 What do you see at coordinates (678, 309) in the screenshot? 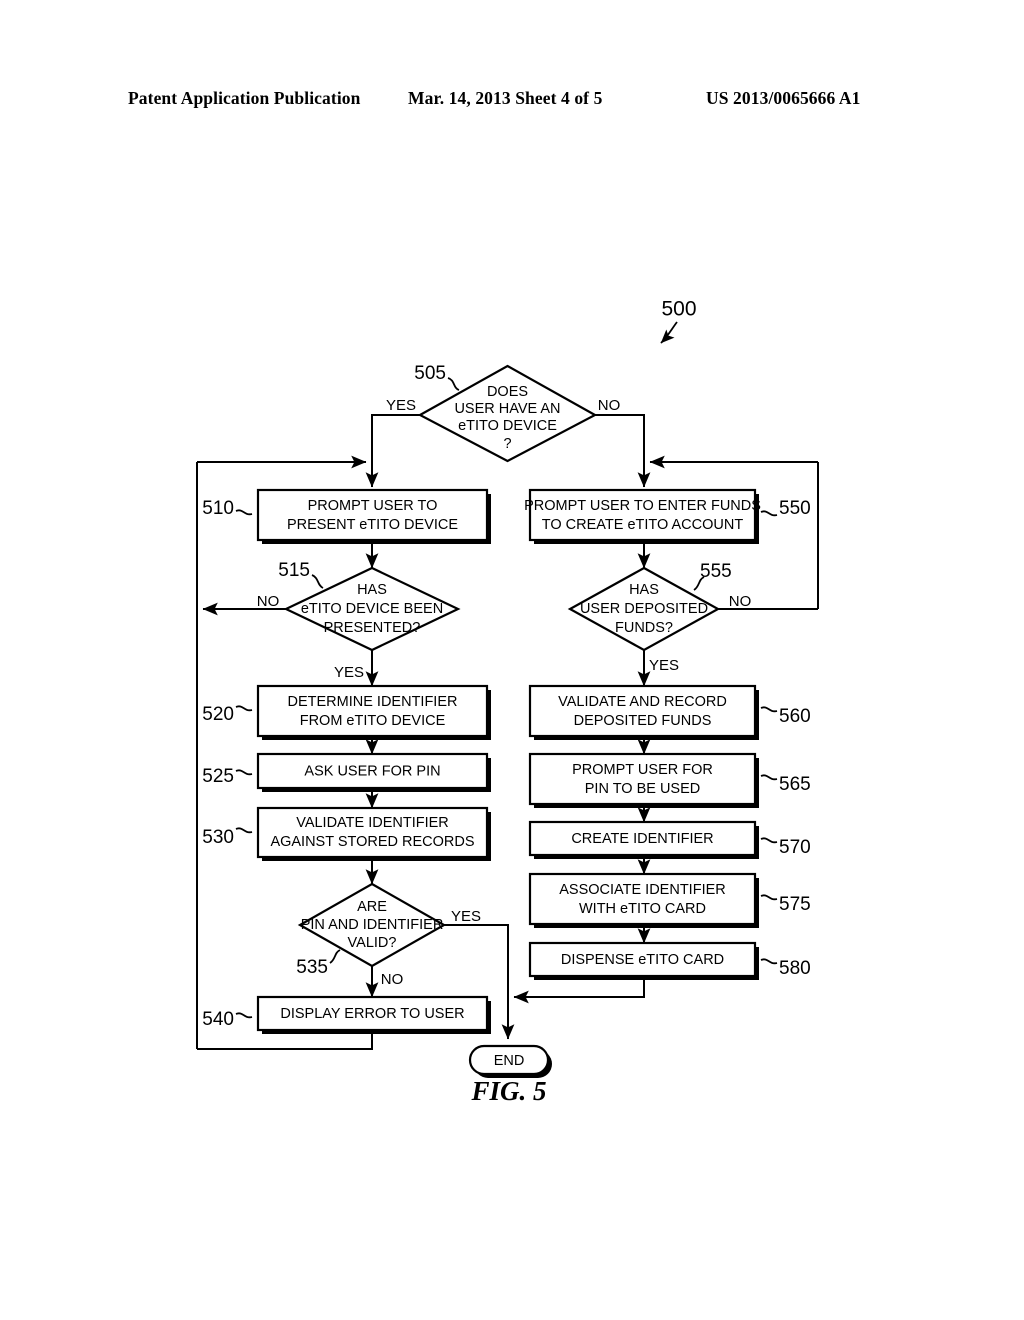
I see `figure-ref-number-500: 500` at bounding box center [678, 309].